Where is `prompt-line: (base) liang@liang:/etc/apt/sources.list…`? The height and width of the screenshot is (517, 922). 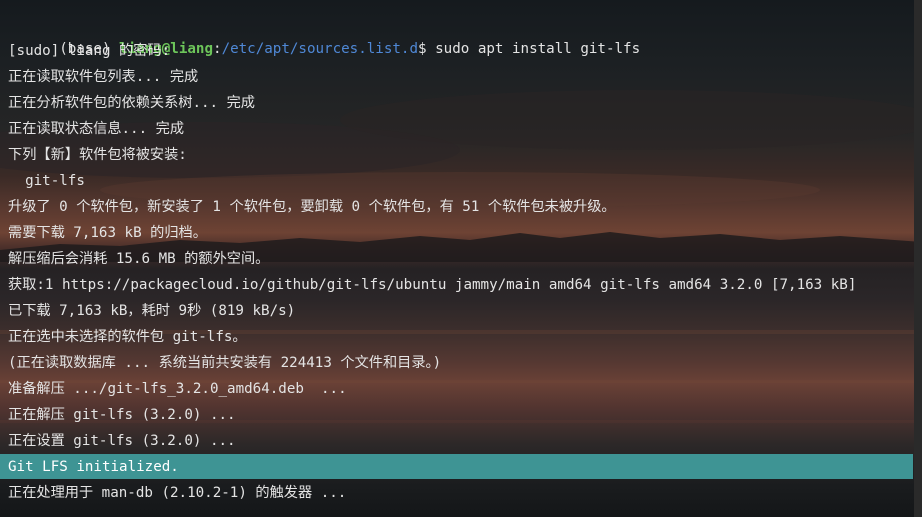
prompt-line: (base) liang@liang:/etc/apt/sources.list… is located at coordinates (324, 35).